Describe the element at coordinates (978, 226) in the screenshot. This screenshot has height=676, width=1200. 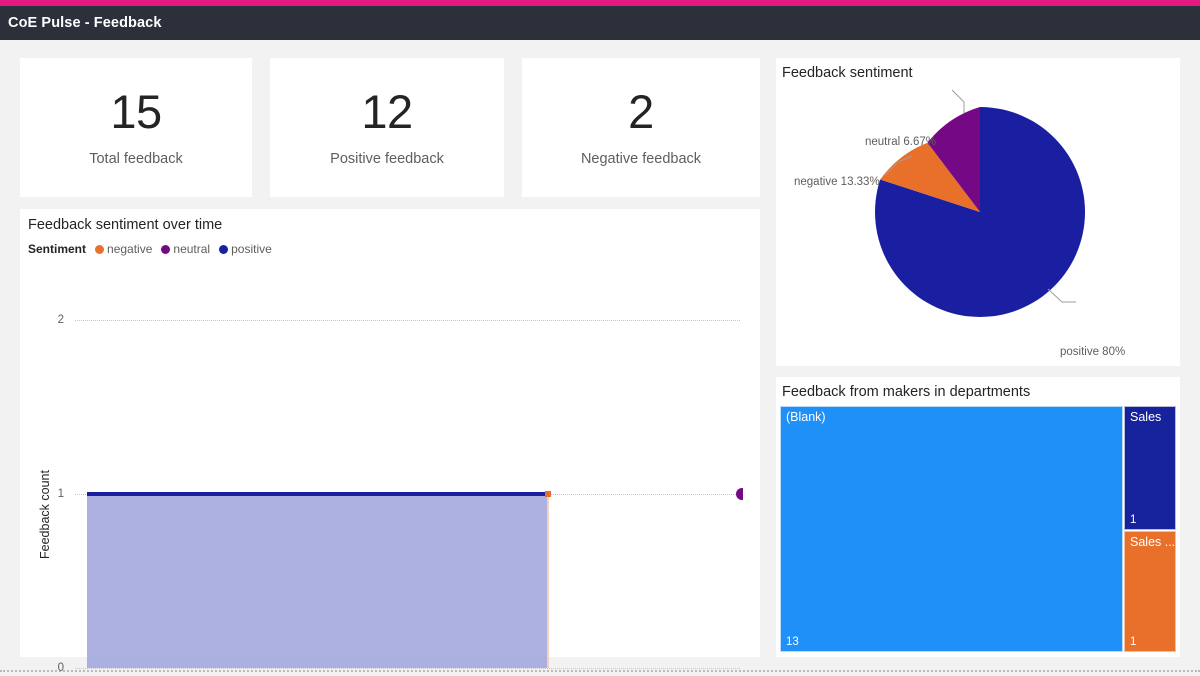
I see `pie-chart` at that location.